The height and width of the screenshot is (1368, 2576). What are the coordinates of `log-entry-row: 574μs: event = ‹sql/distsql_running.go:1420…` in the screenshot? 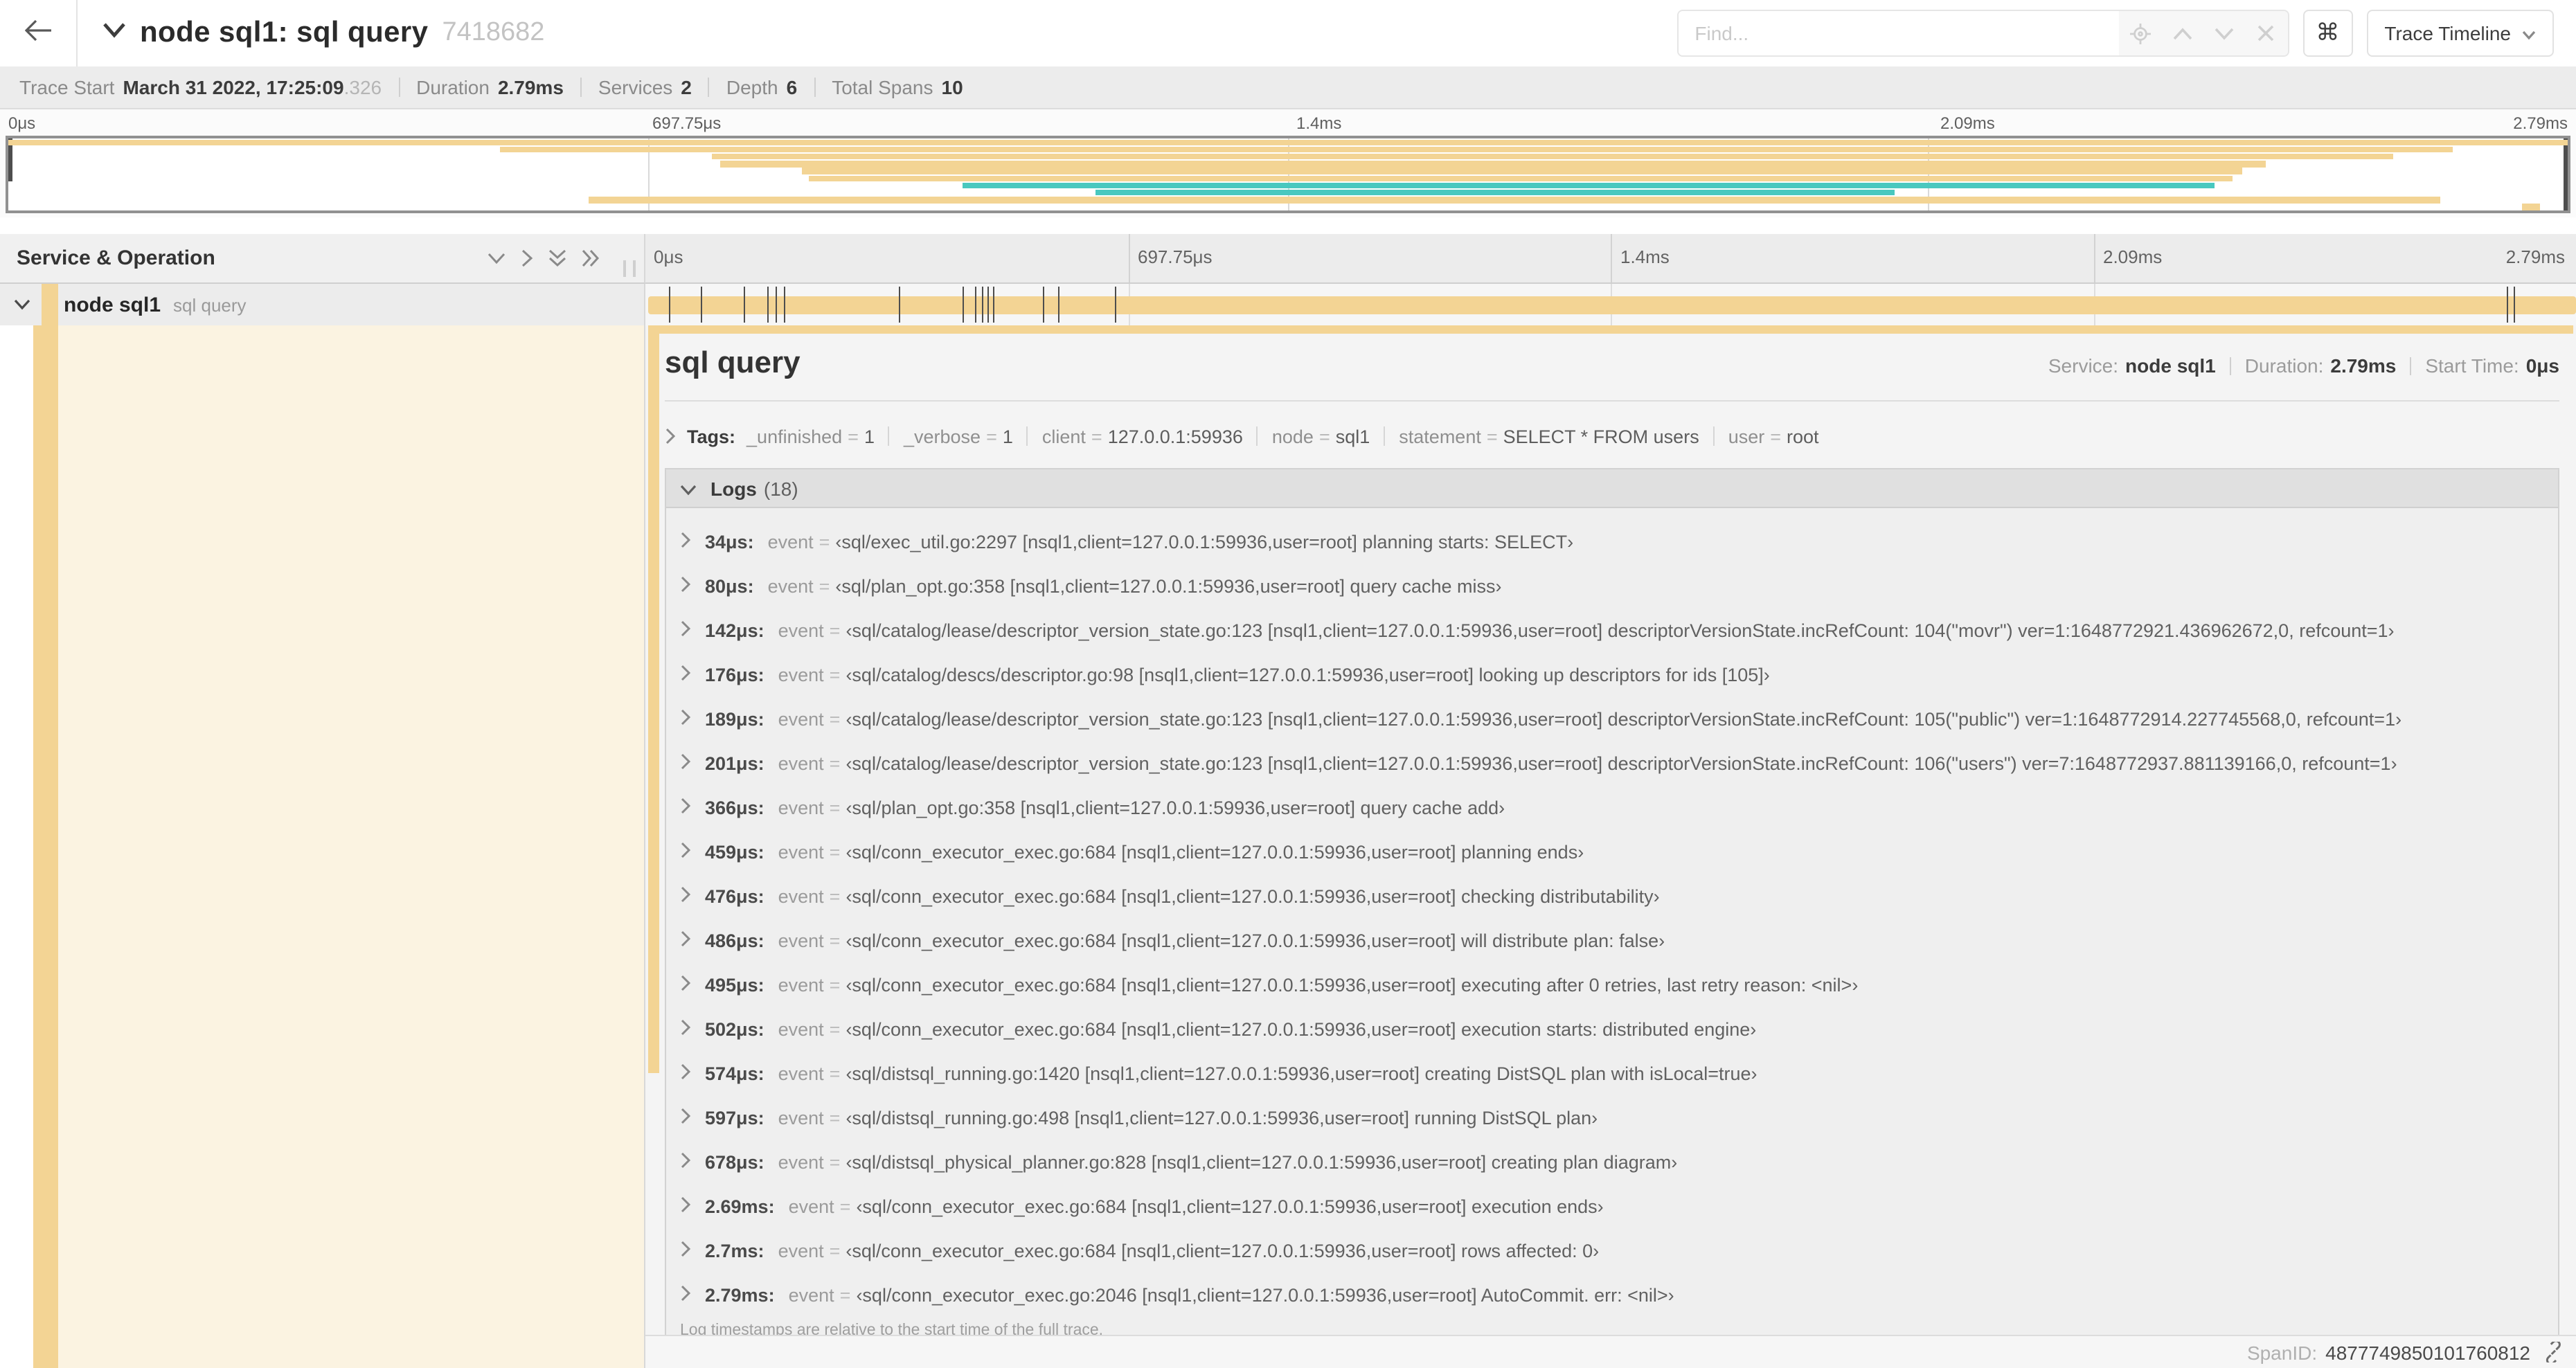 It's located at (1612, 1073).